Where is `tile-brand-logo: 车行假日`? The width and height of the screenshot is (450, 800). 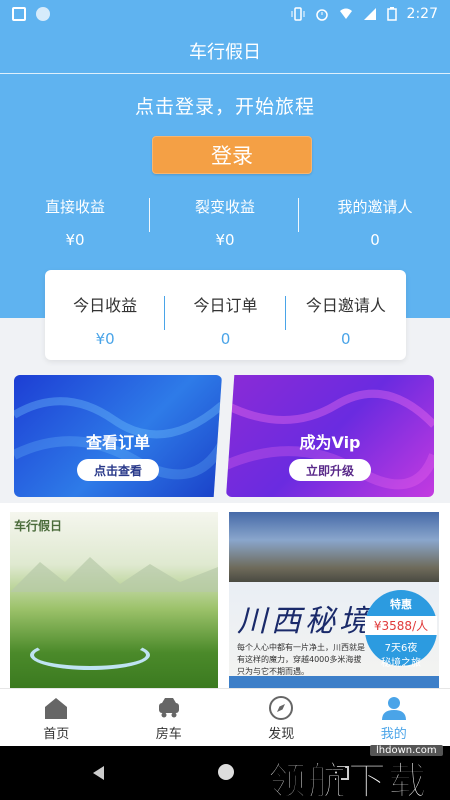 tile-brand-logo: 车行假日 is located at coordinates (38, 526).